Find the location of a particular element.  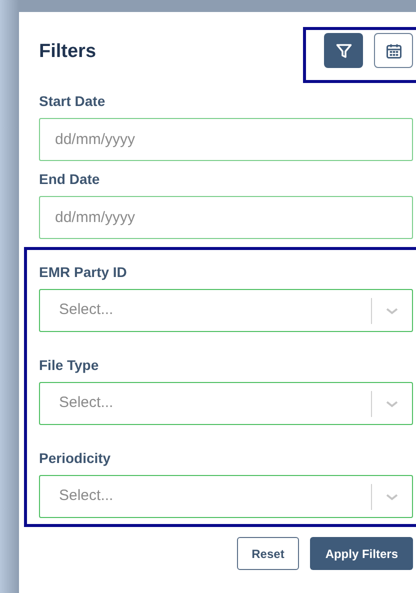

field-label: Start Date is located at coordinates (72, 101).